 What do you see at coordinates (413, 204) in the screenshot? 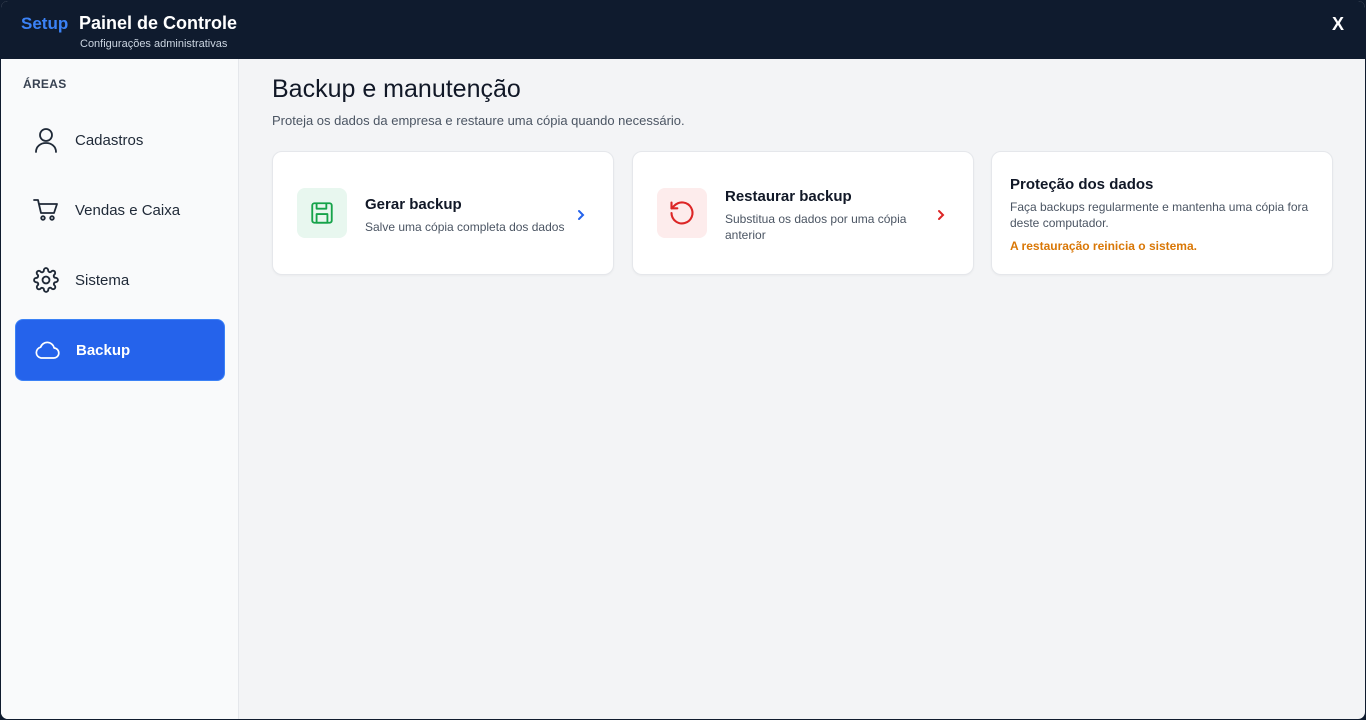
I see `card-title: Gerar backup` at bounding box center [413, 204].